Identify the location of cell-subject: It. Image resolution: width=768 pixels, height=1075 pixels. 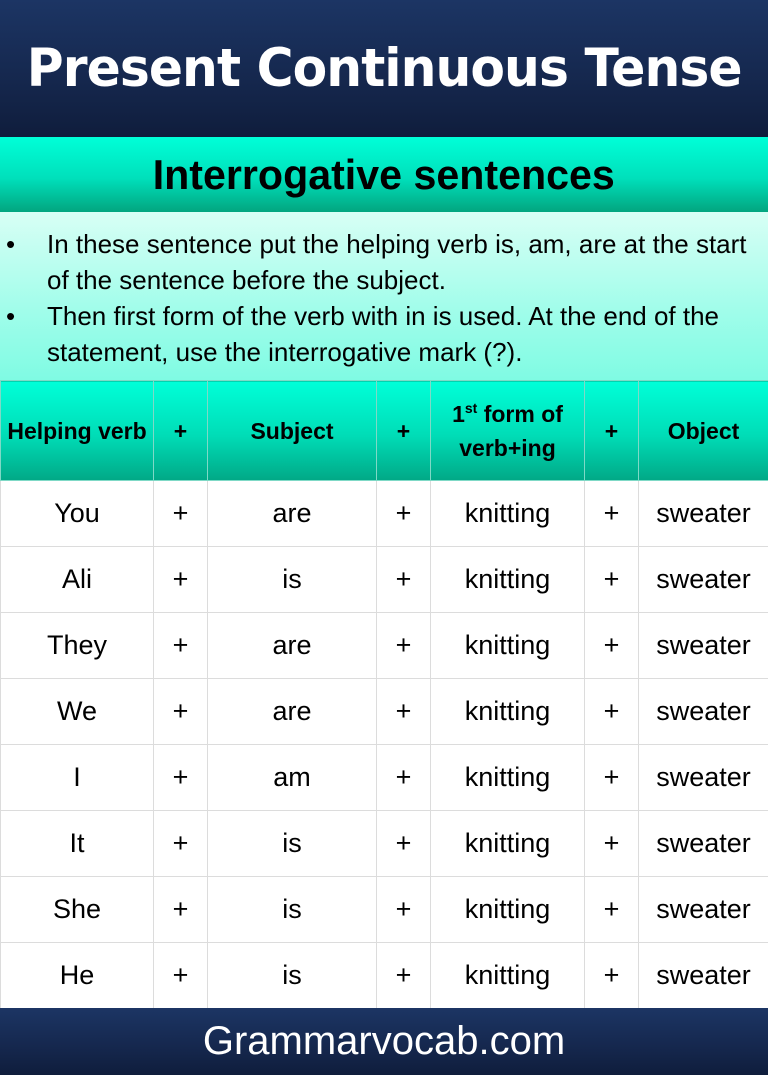
(77, 843).